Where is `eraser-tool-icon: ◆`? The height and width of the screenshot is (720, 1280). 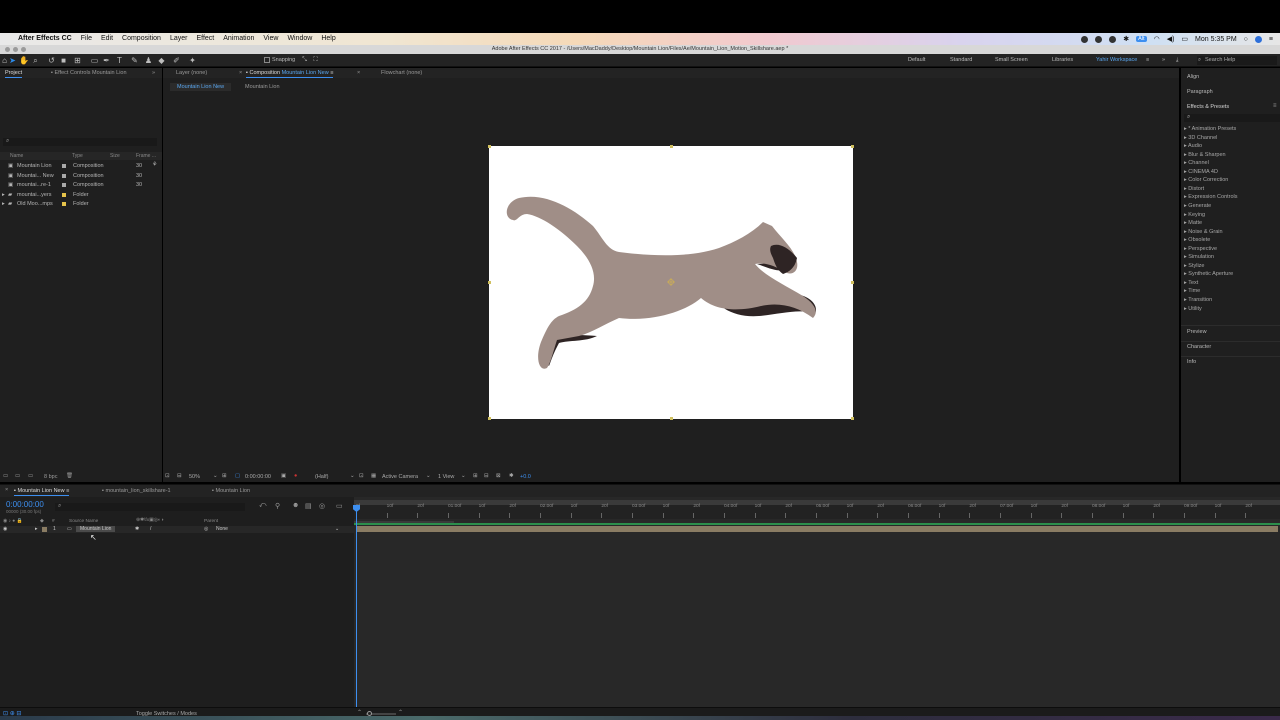 eraser-tool-icon: ◆ is located at coordinates (161, 60).